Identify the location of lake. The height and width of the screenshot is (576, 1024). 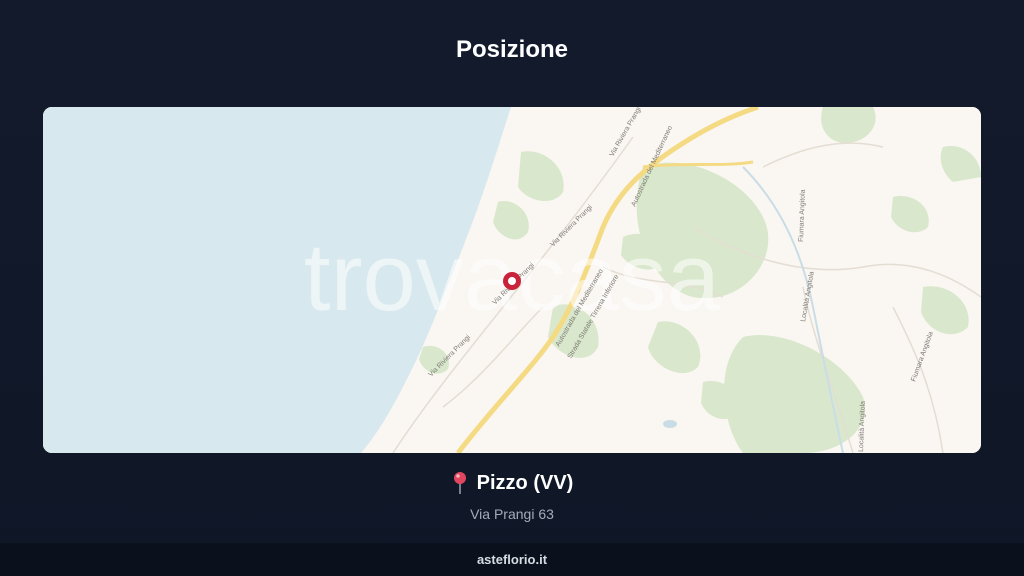
(670, 424).